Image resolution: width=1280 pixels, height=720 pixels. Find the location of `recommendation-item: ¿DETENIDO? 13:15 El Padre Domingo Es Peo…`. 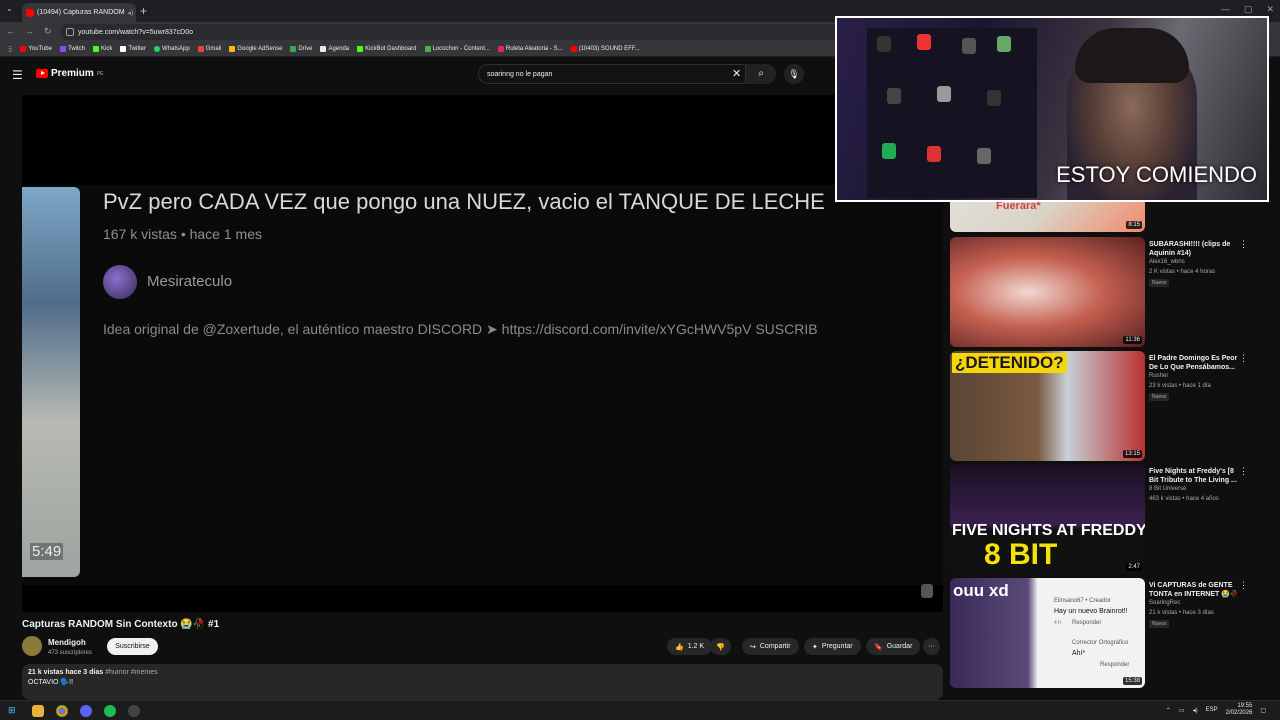

recommendation-item: ¿DETENIDO? 13:15 El Padre Domingo Es Peo… is located at coordinates (1105, 406).